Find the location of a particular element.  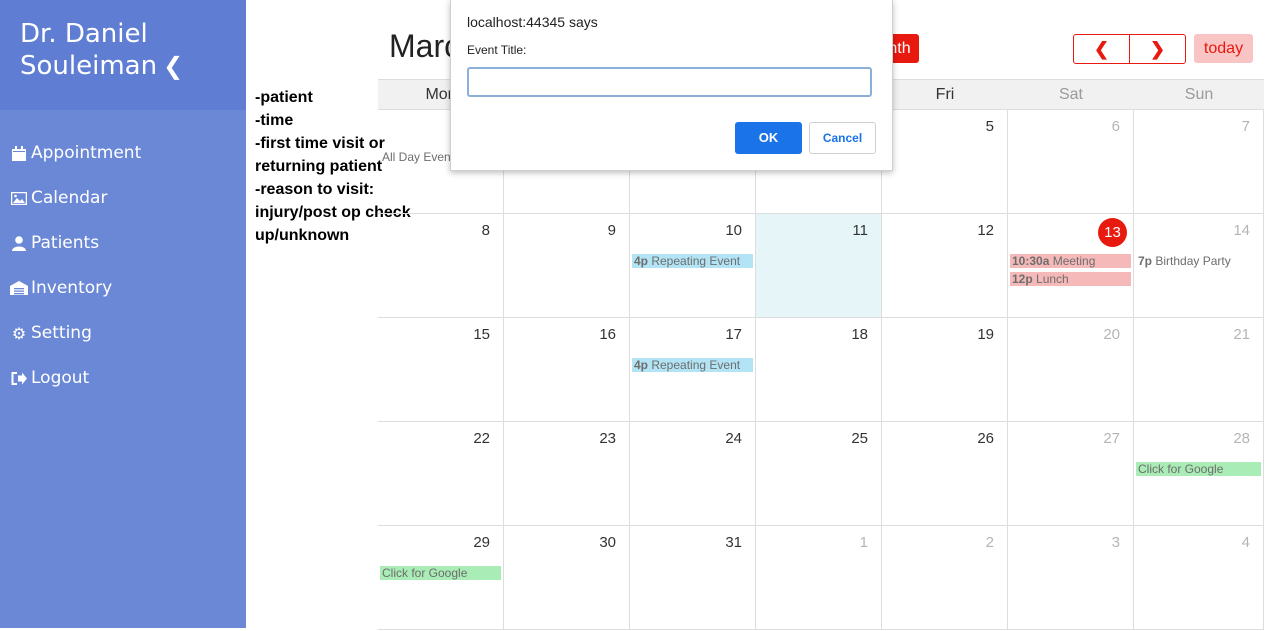

day-number: 26 is located at coordinates (985, 438).